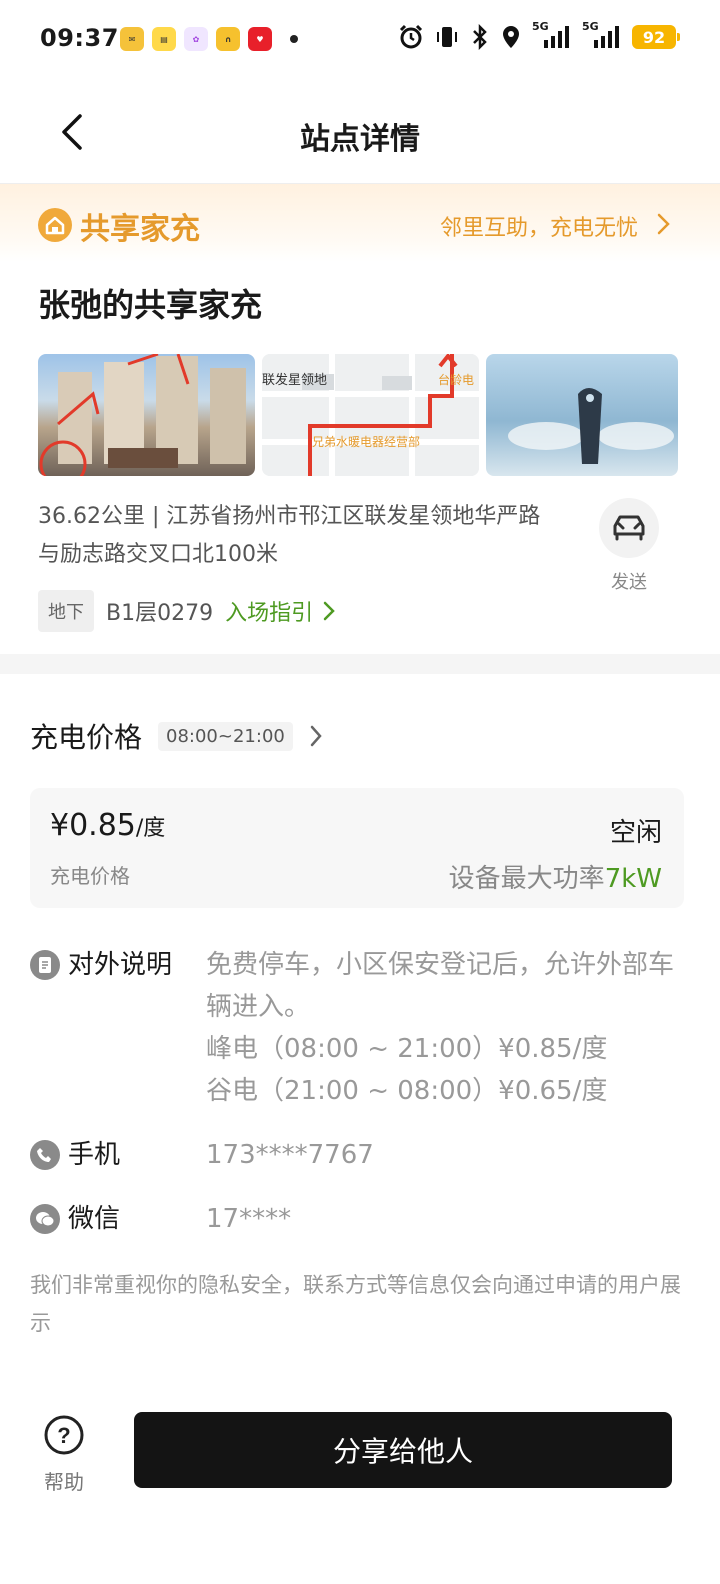 Image resolution: width=720 pixels, height=1584 pixels. What do you see at coordinates (582, 415) in the screenshot?
I see `charger-photo` at bounding box center [582, 415].